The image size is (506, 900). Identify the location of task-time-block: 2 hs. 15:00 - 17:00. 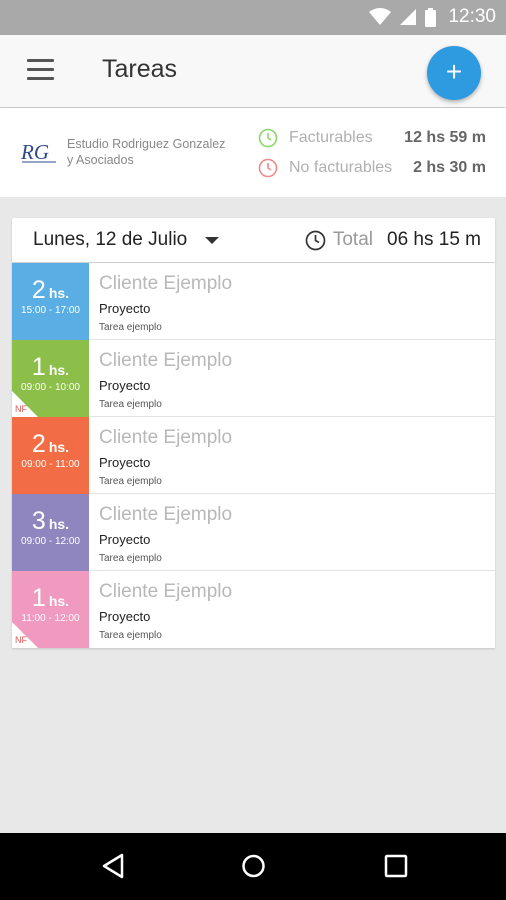
(50, 301).